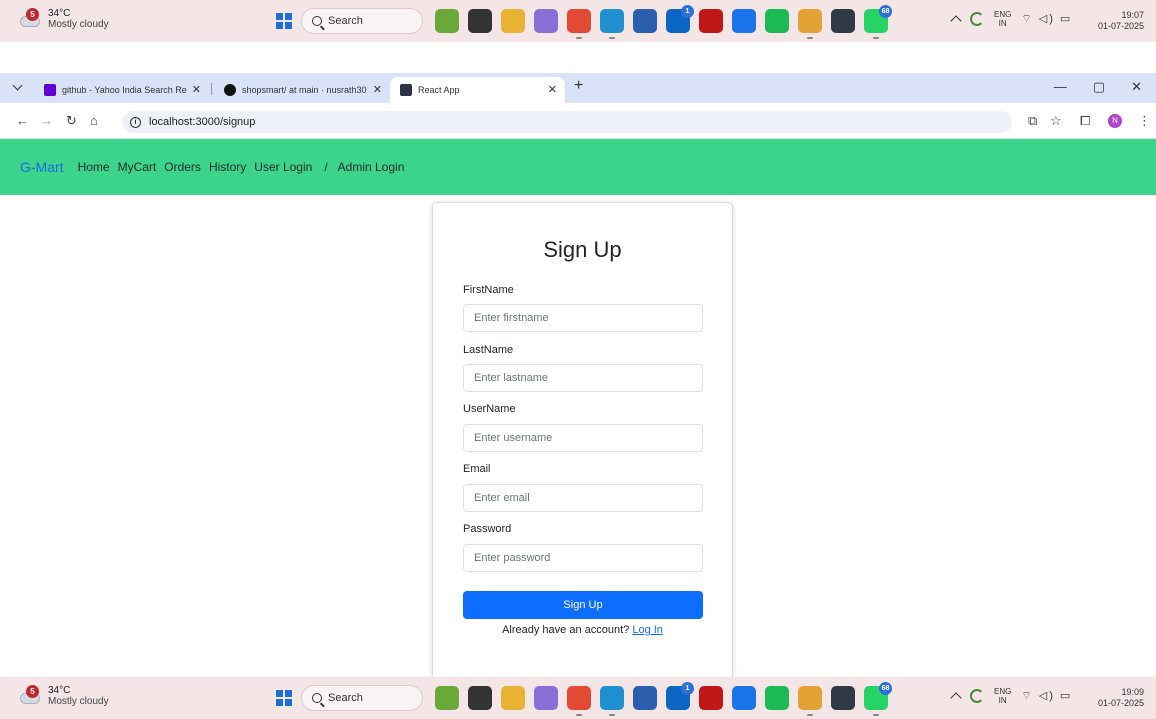 The image size is (1156, 719). What do you see at coordinates (121, 90) in the screenshot?
I see `tab-yahoo-search: github - Yahoo India Search Re ✕` at bounding box center [121, 90].